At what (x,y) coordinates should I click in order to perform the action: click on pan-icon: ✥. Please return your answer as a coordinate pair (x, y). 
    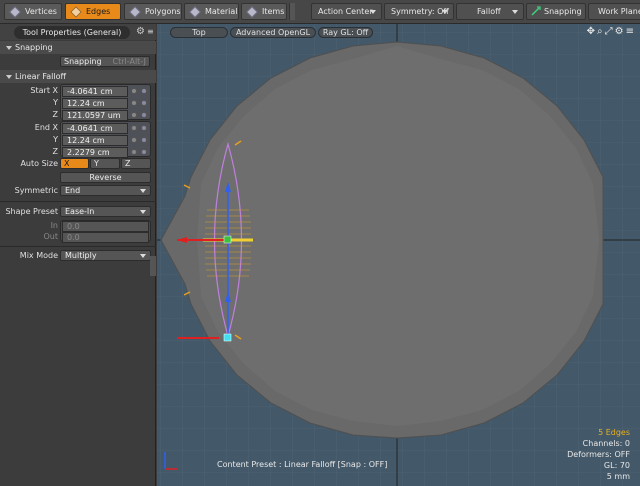
    Looking at the image, I should click on (592, 31).